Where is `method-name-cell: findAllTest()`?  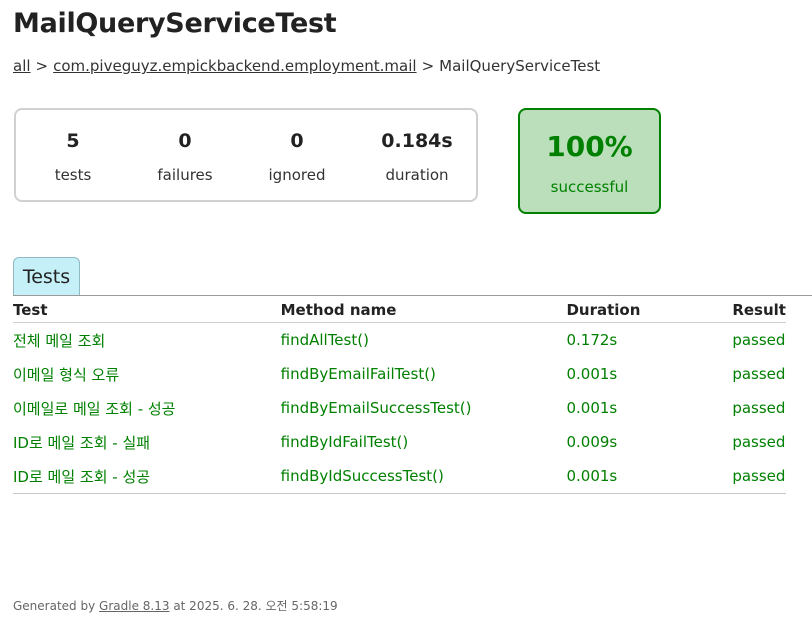 method-name-cell: findAllTest() is located at coordinates (324, 340).